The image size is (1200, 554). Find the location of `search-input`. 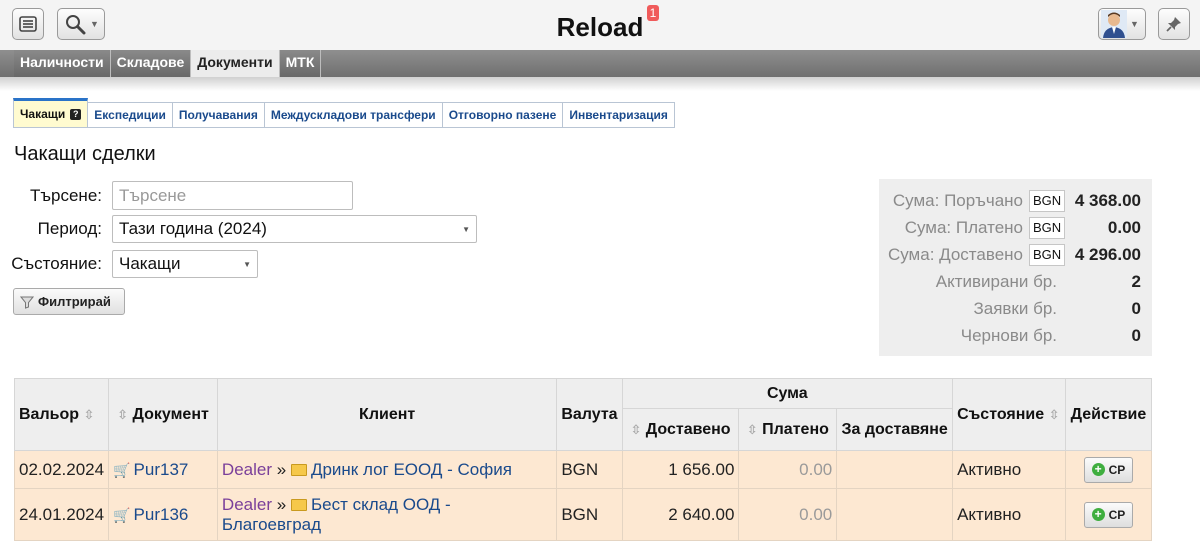

search-input is located at coordinates (232, 195).